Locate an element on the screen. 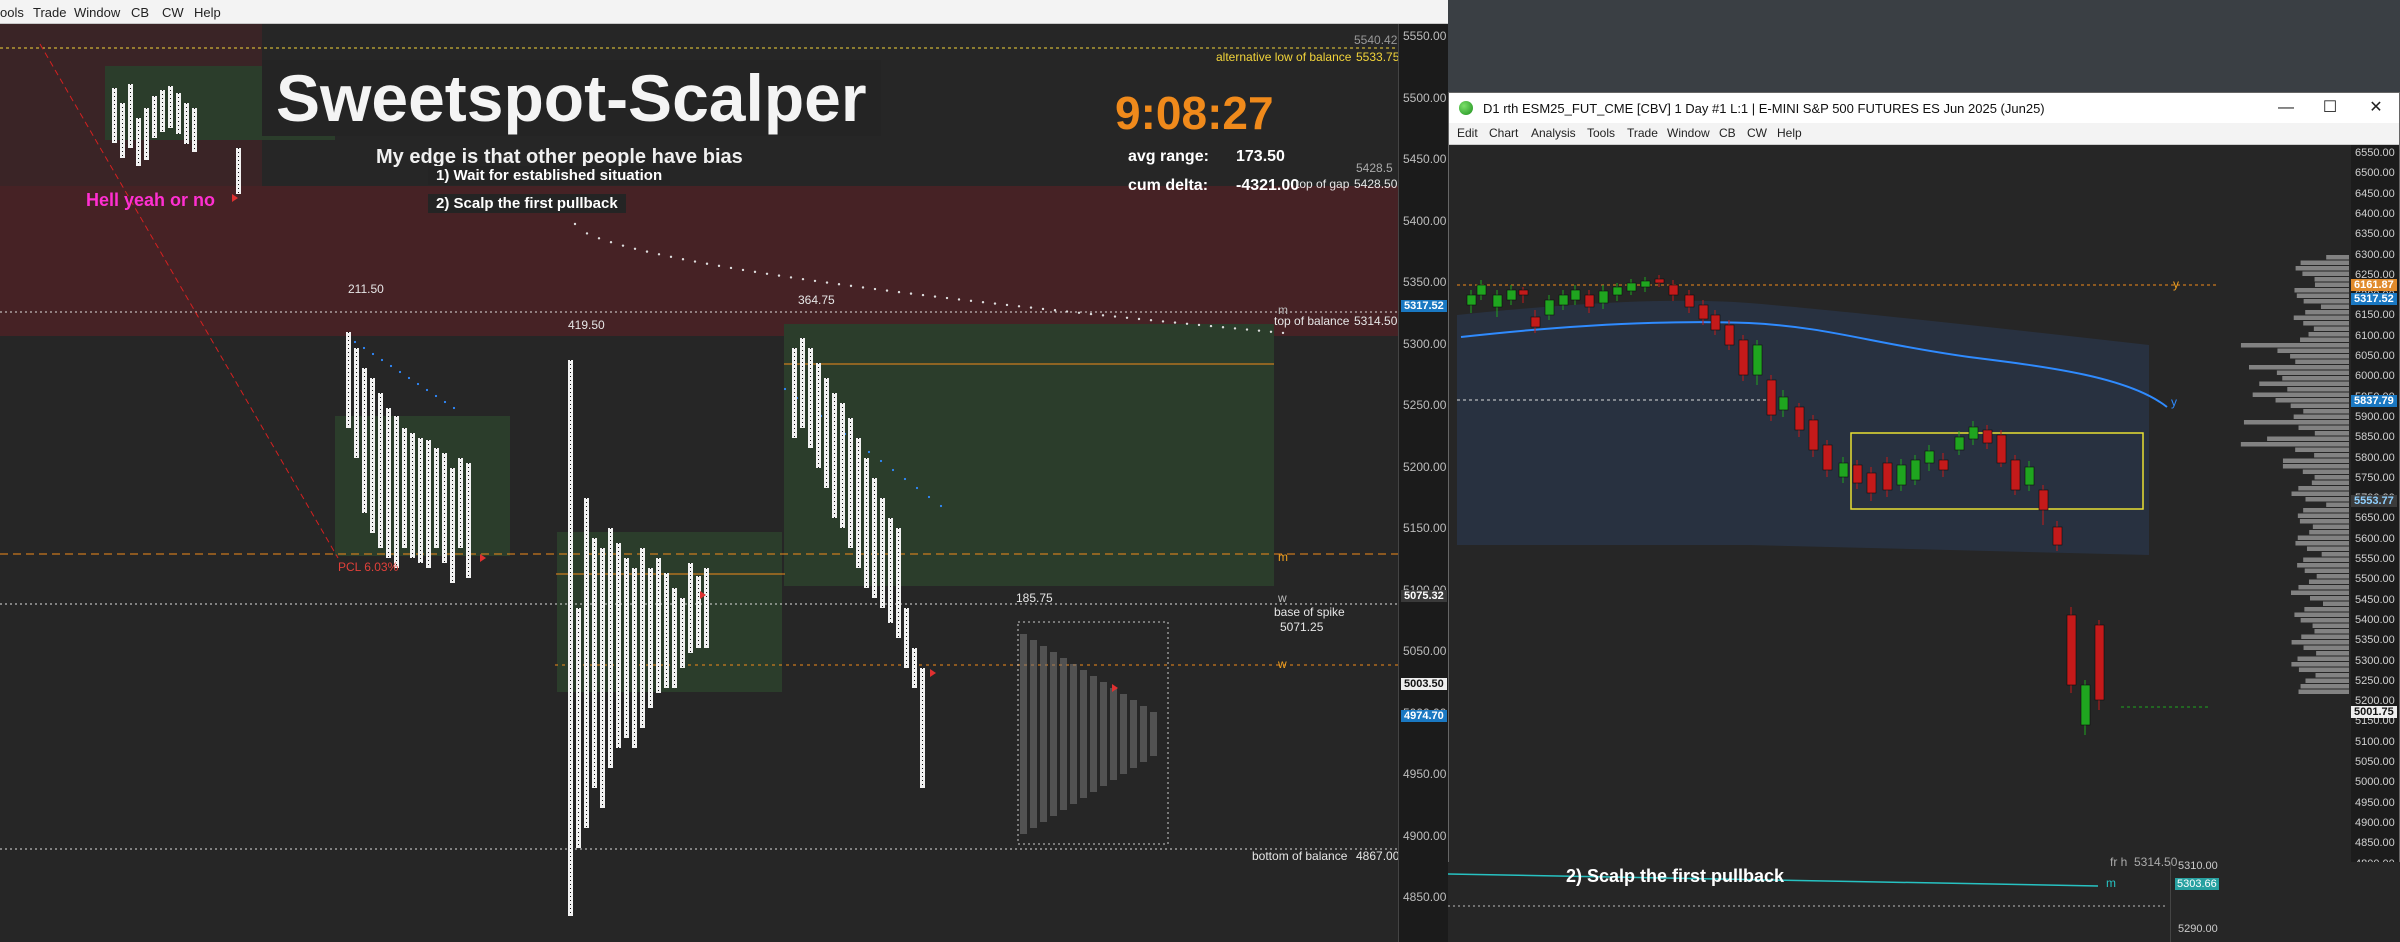 The image size is (2400, 942). daily-axis-tick: 6550.00 is located at coordinates (2375, 153).